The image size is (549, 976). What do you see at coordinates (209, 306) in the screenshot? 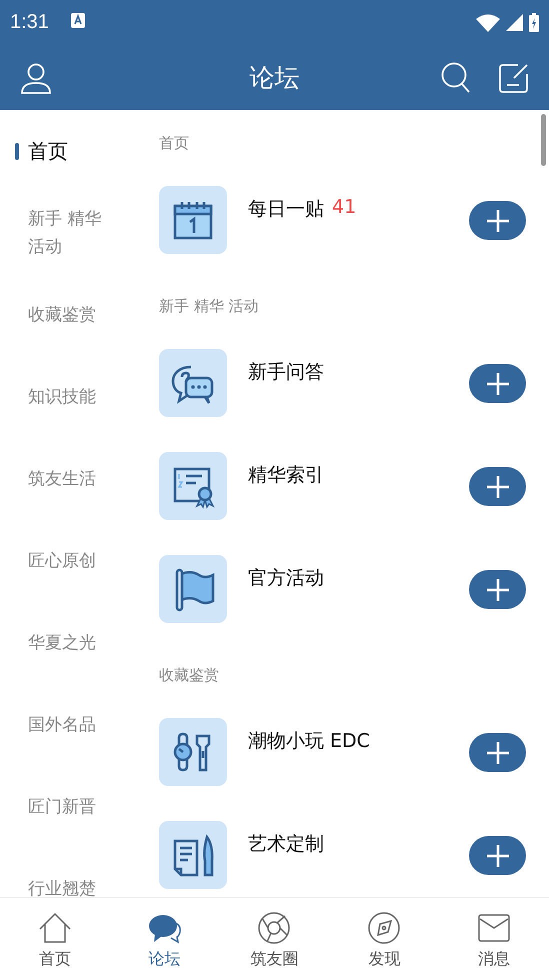
I see `section-heading: 新手 精华 活动` at bounding box center [209, 306].